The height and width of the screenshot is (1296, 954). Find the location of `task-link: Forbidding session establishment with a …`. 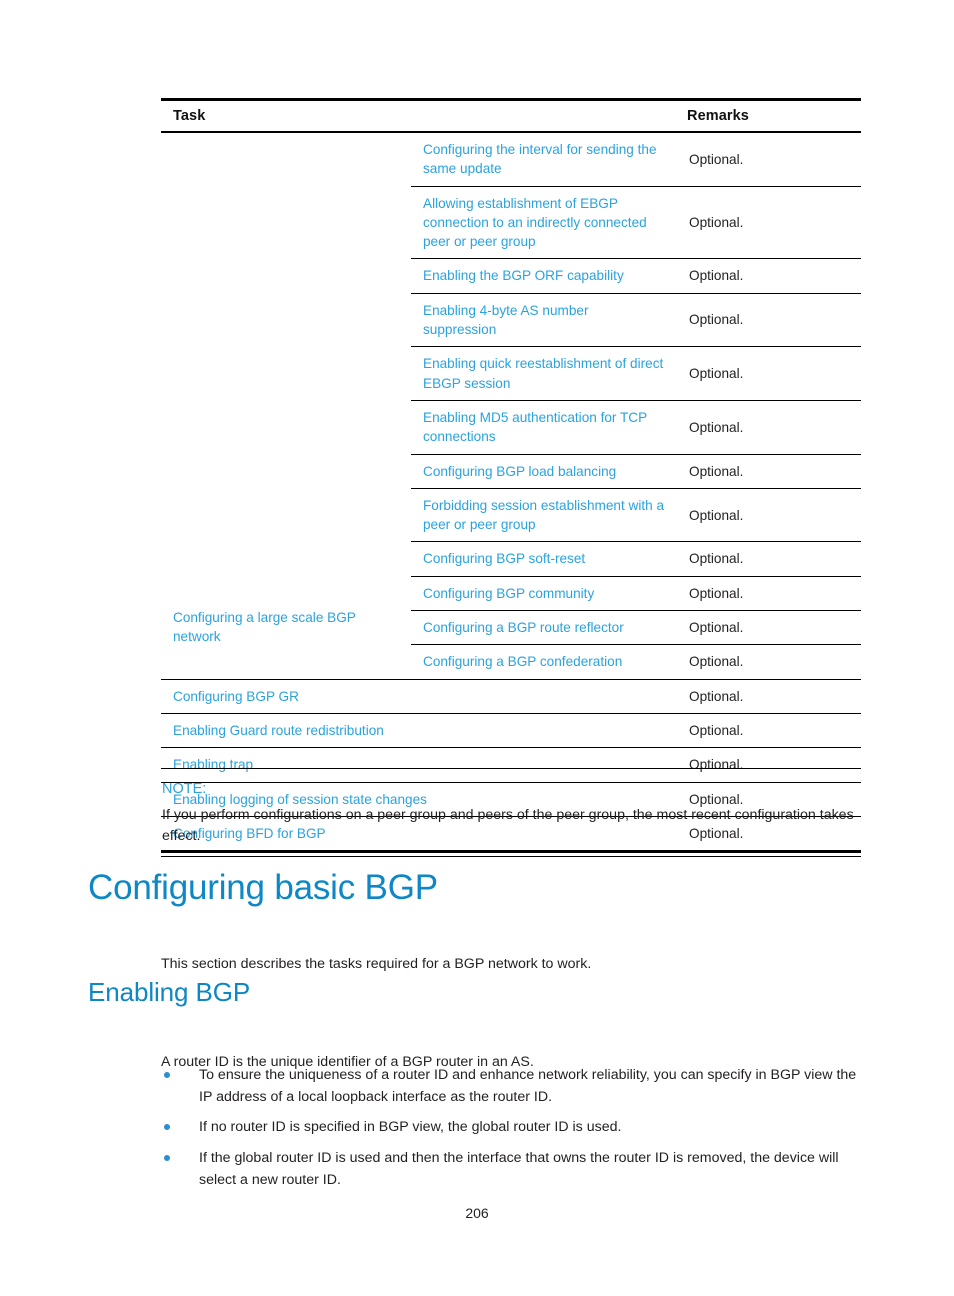

task-link: Forbidding session establishment with a … is located at coordinates (543, 515).